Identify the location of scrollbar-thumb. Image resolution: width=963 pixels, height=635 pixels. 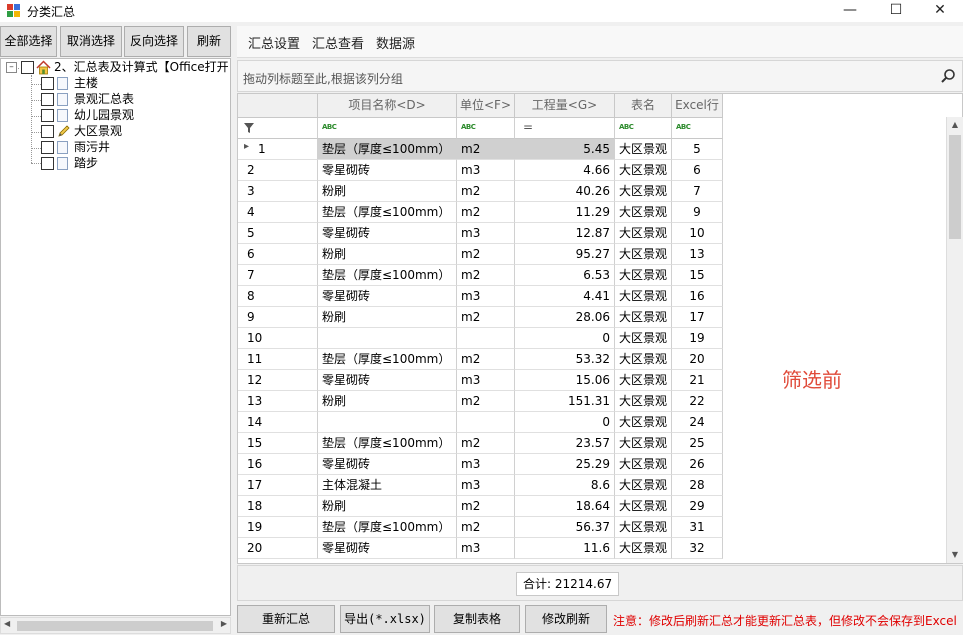
(955, 187).